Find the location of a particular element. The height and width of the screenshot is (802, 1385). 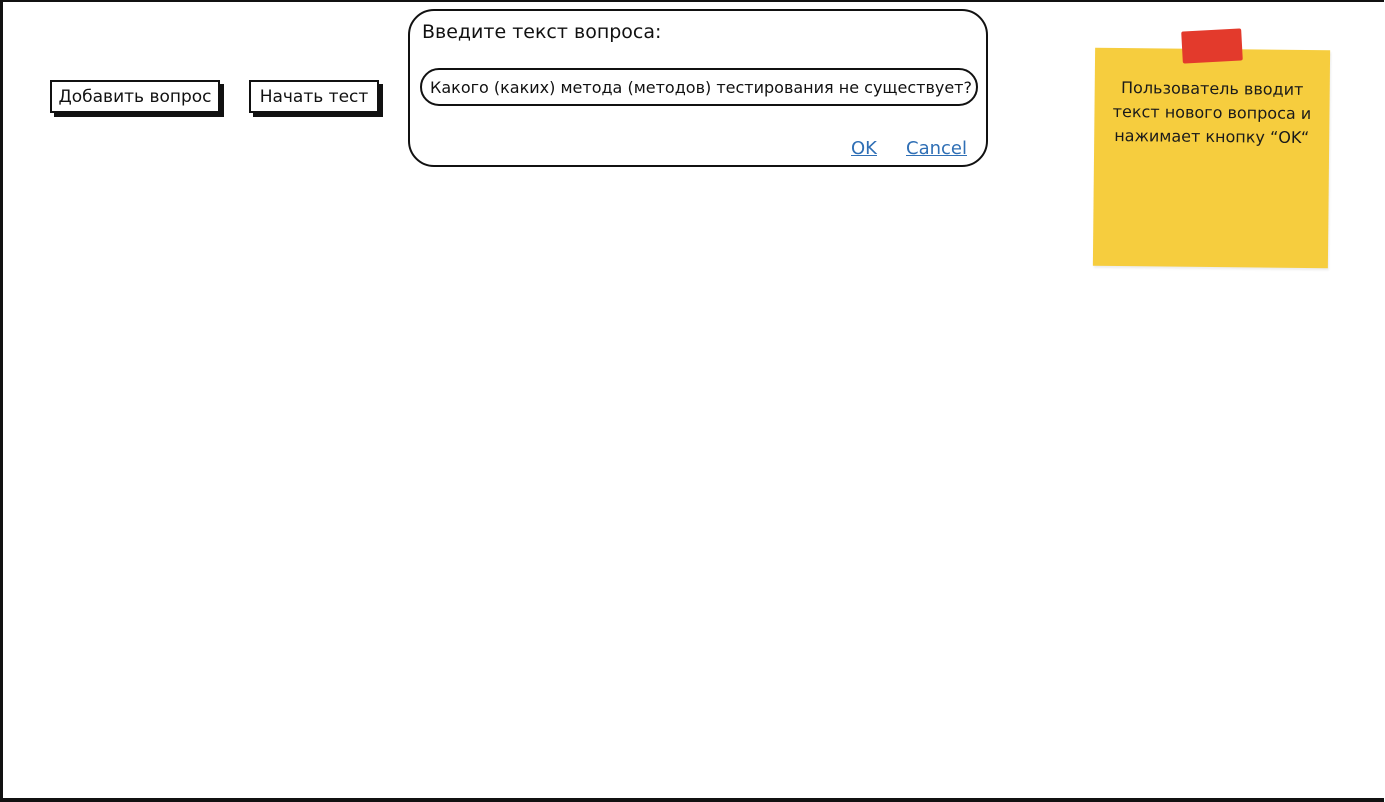

add-question-button: Добавить вопрос is located at coordinates (135, 96).